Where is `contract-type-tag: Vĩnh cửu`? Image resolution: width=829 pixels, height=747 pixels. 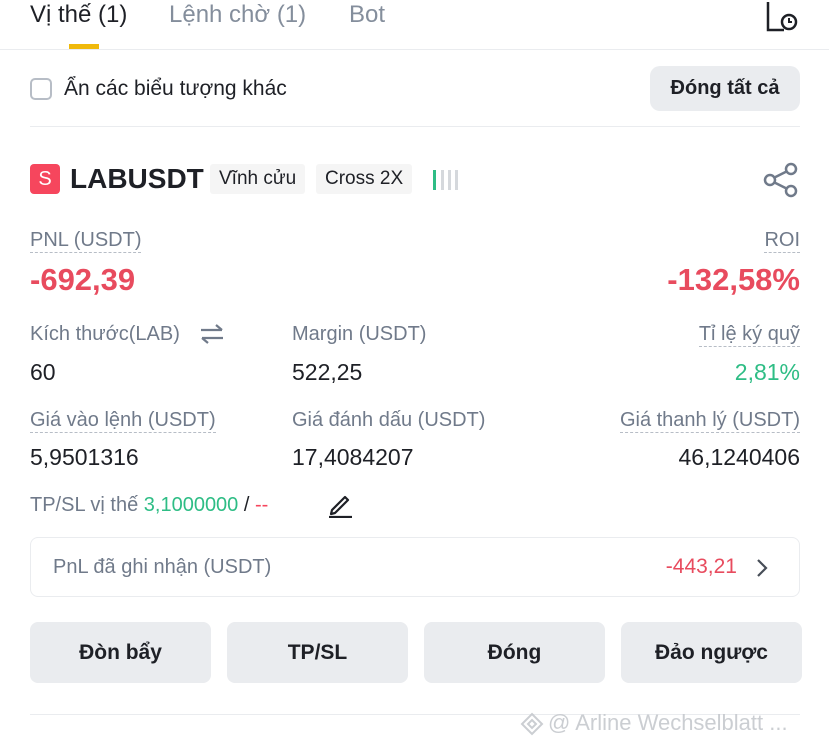
contract-type-tag: Vĩnh cửu is located at coordinates (258, 179).